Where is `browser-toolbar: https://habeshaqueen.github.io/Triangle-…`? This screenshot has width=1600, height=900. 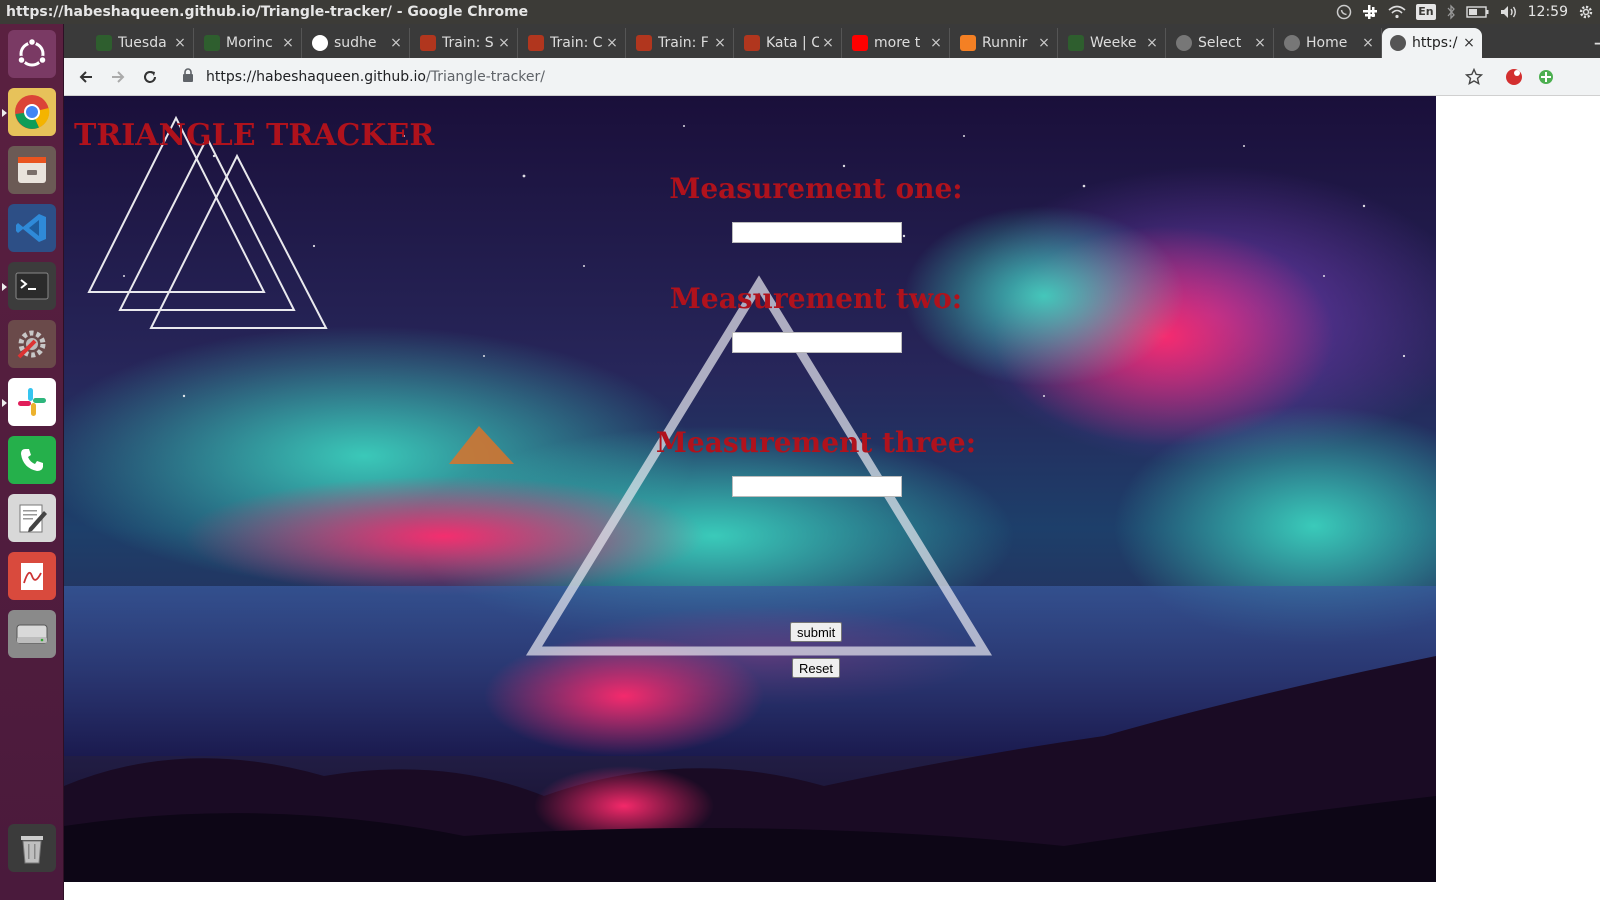
browser-toolbar: https://habeshaqueen.github.io/Triangle-… is located at coordinates (832, 77).